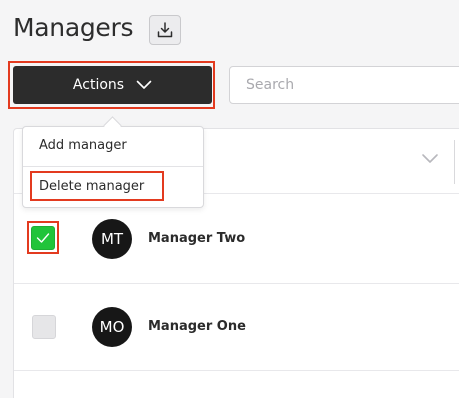 This screenshot has width=459, height=398. I want to click on menu-item-add-manager: Add manager, so click(83, 145).